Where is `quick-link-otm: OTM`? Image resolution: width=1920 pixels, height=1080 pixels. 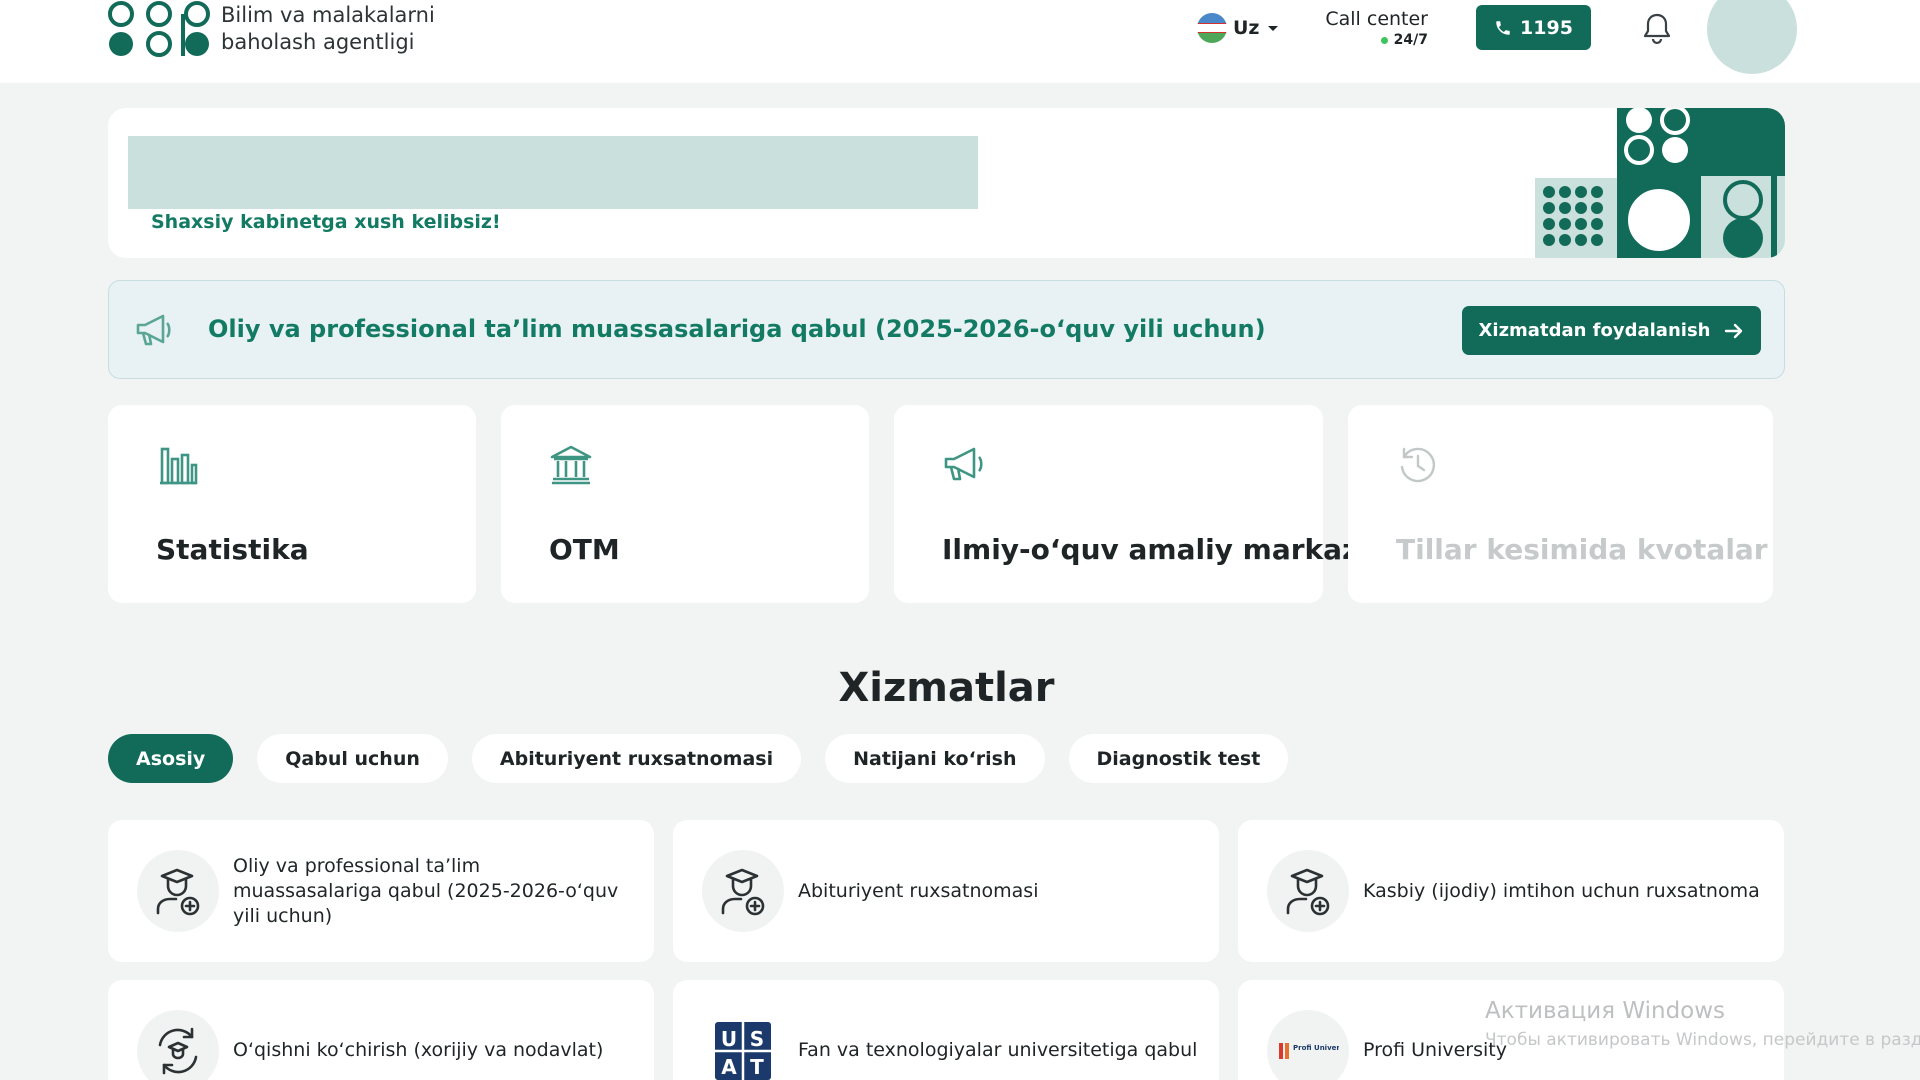
quick-link-otm: OTM is located at coordinates (685, 504).